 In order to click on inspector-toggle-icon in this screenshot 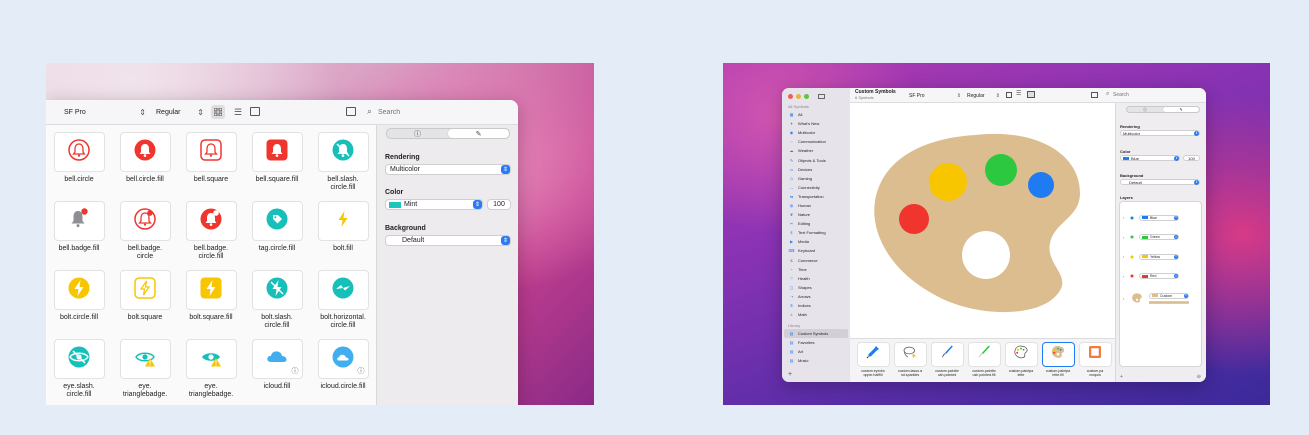, I will do `click(1094, 95)`.